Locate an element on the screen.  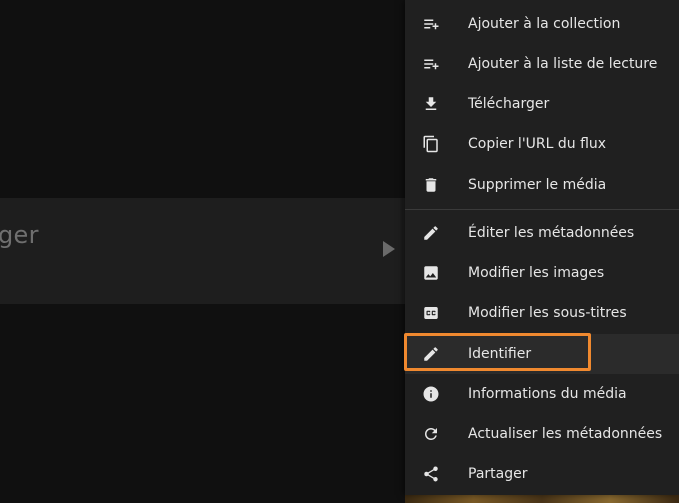
menu-item-download: Télécharger is located at coordinates (542, 104).